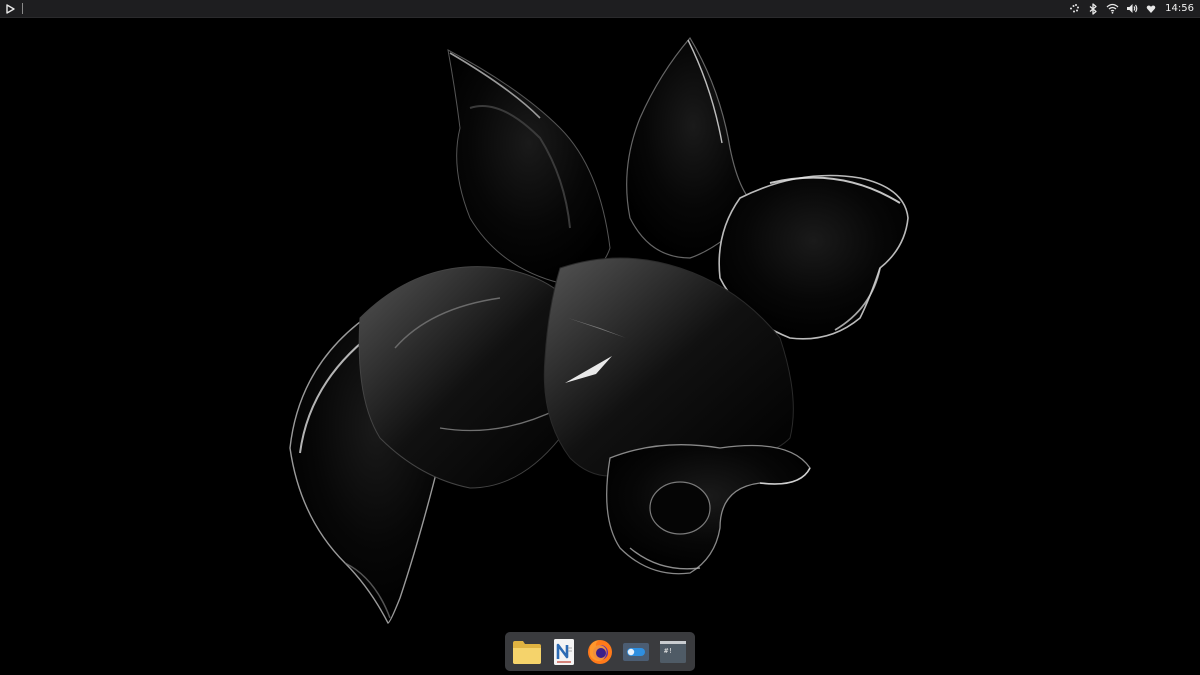 Image resolution: width=1200 pixels, height=675 pixels. I want to click on dock-item-text-editor, so click(564, 652).